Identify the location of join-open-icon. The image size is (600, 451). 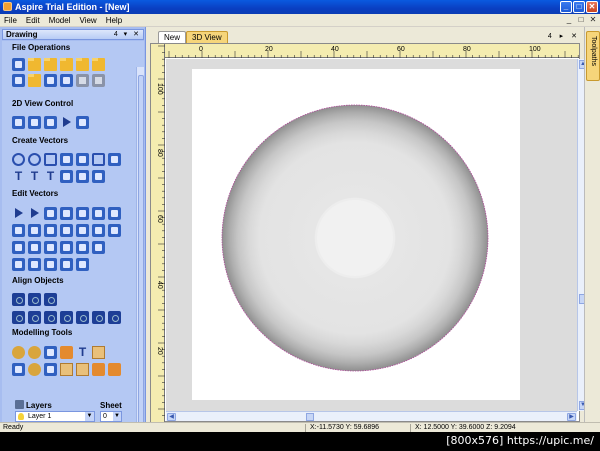
(34, 264).